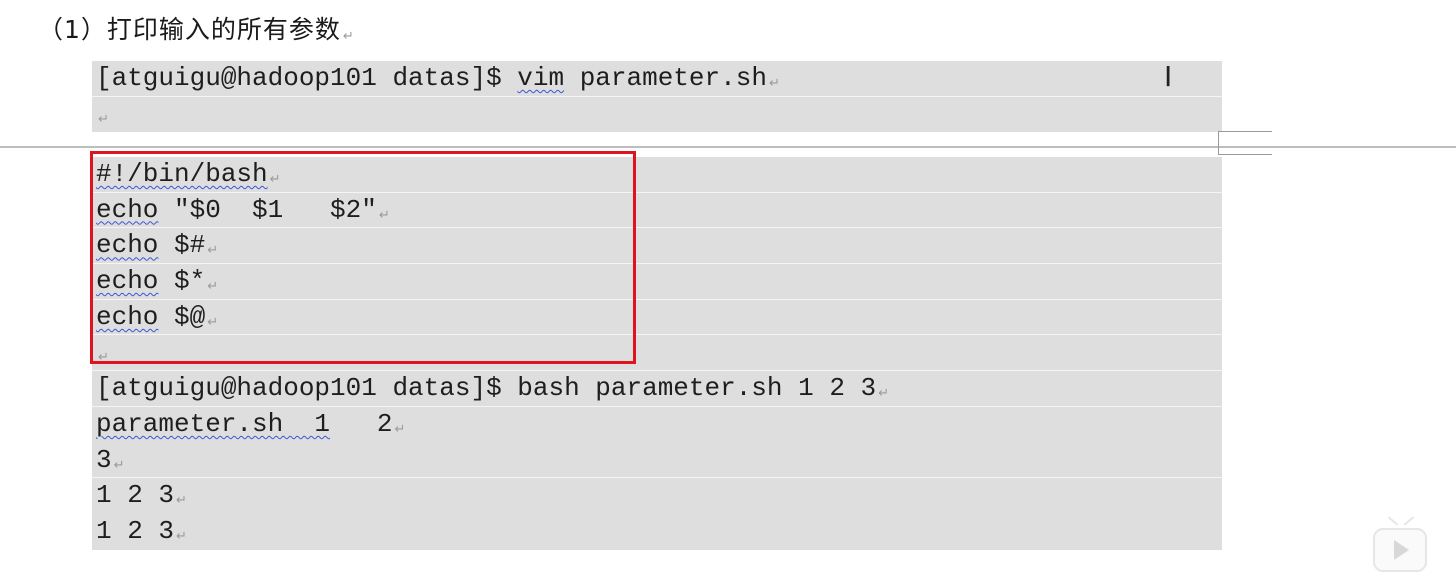 Image resolution: width=1456 pixels, height=572 pixels. Describe the element at coordinates (541, 78) in the screenshot. I see `spell-underlined-word: vim` at that location.